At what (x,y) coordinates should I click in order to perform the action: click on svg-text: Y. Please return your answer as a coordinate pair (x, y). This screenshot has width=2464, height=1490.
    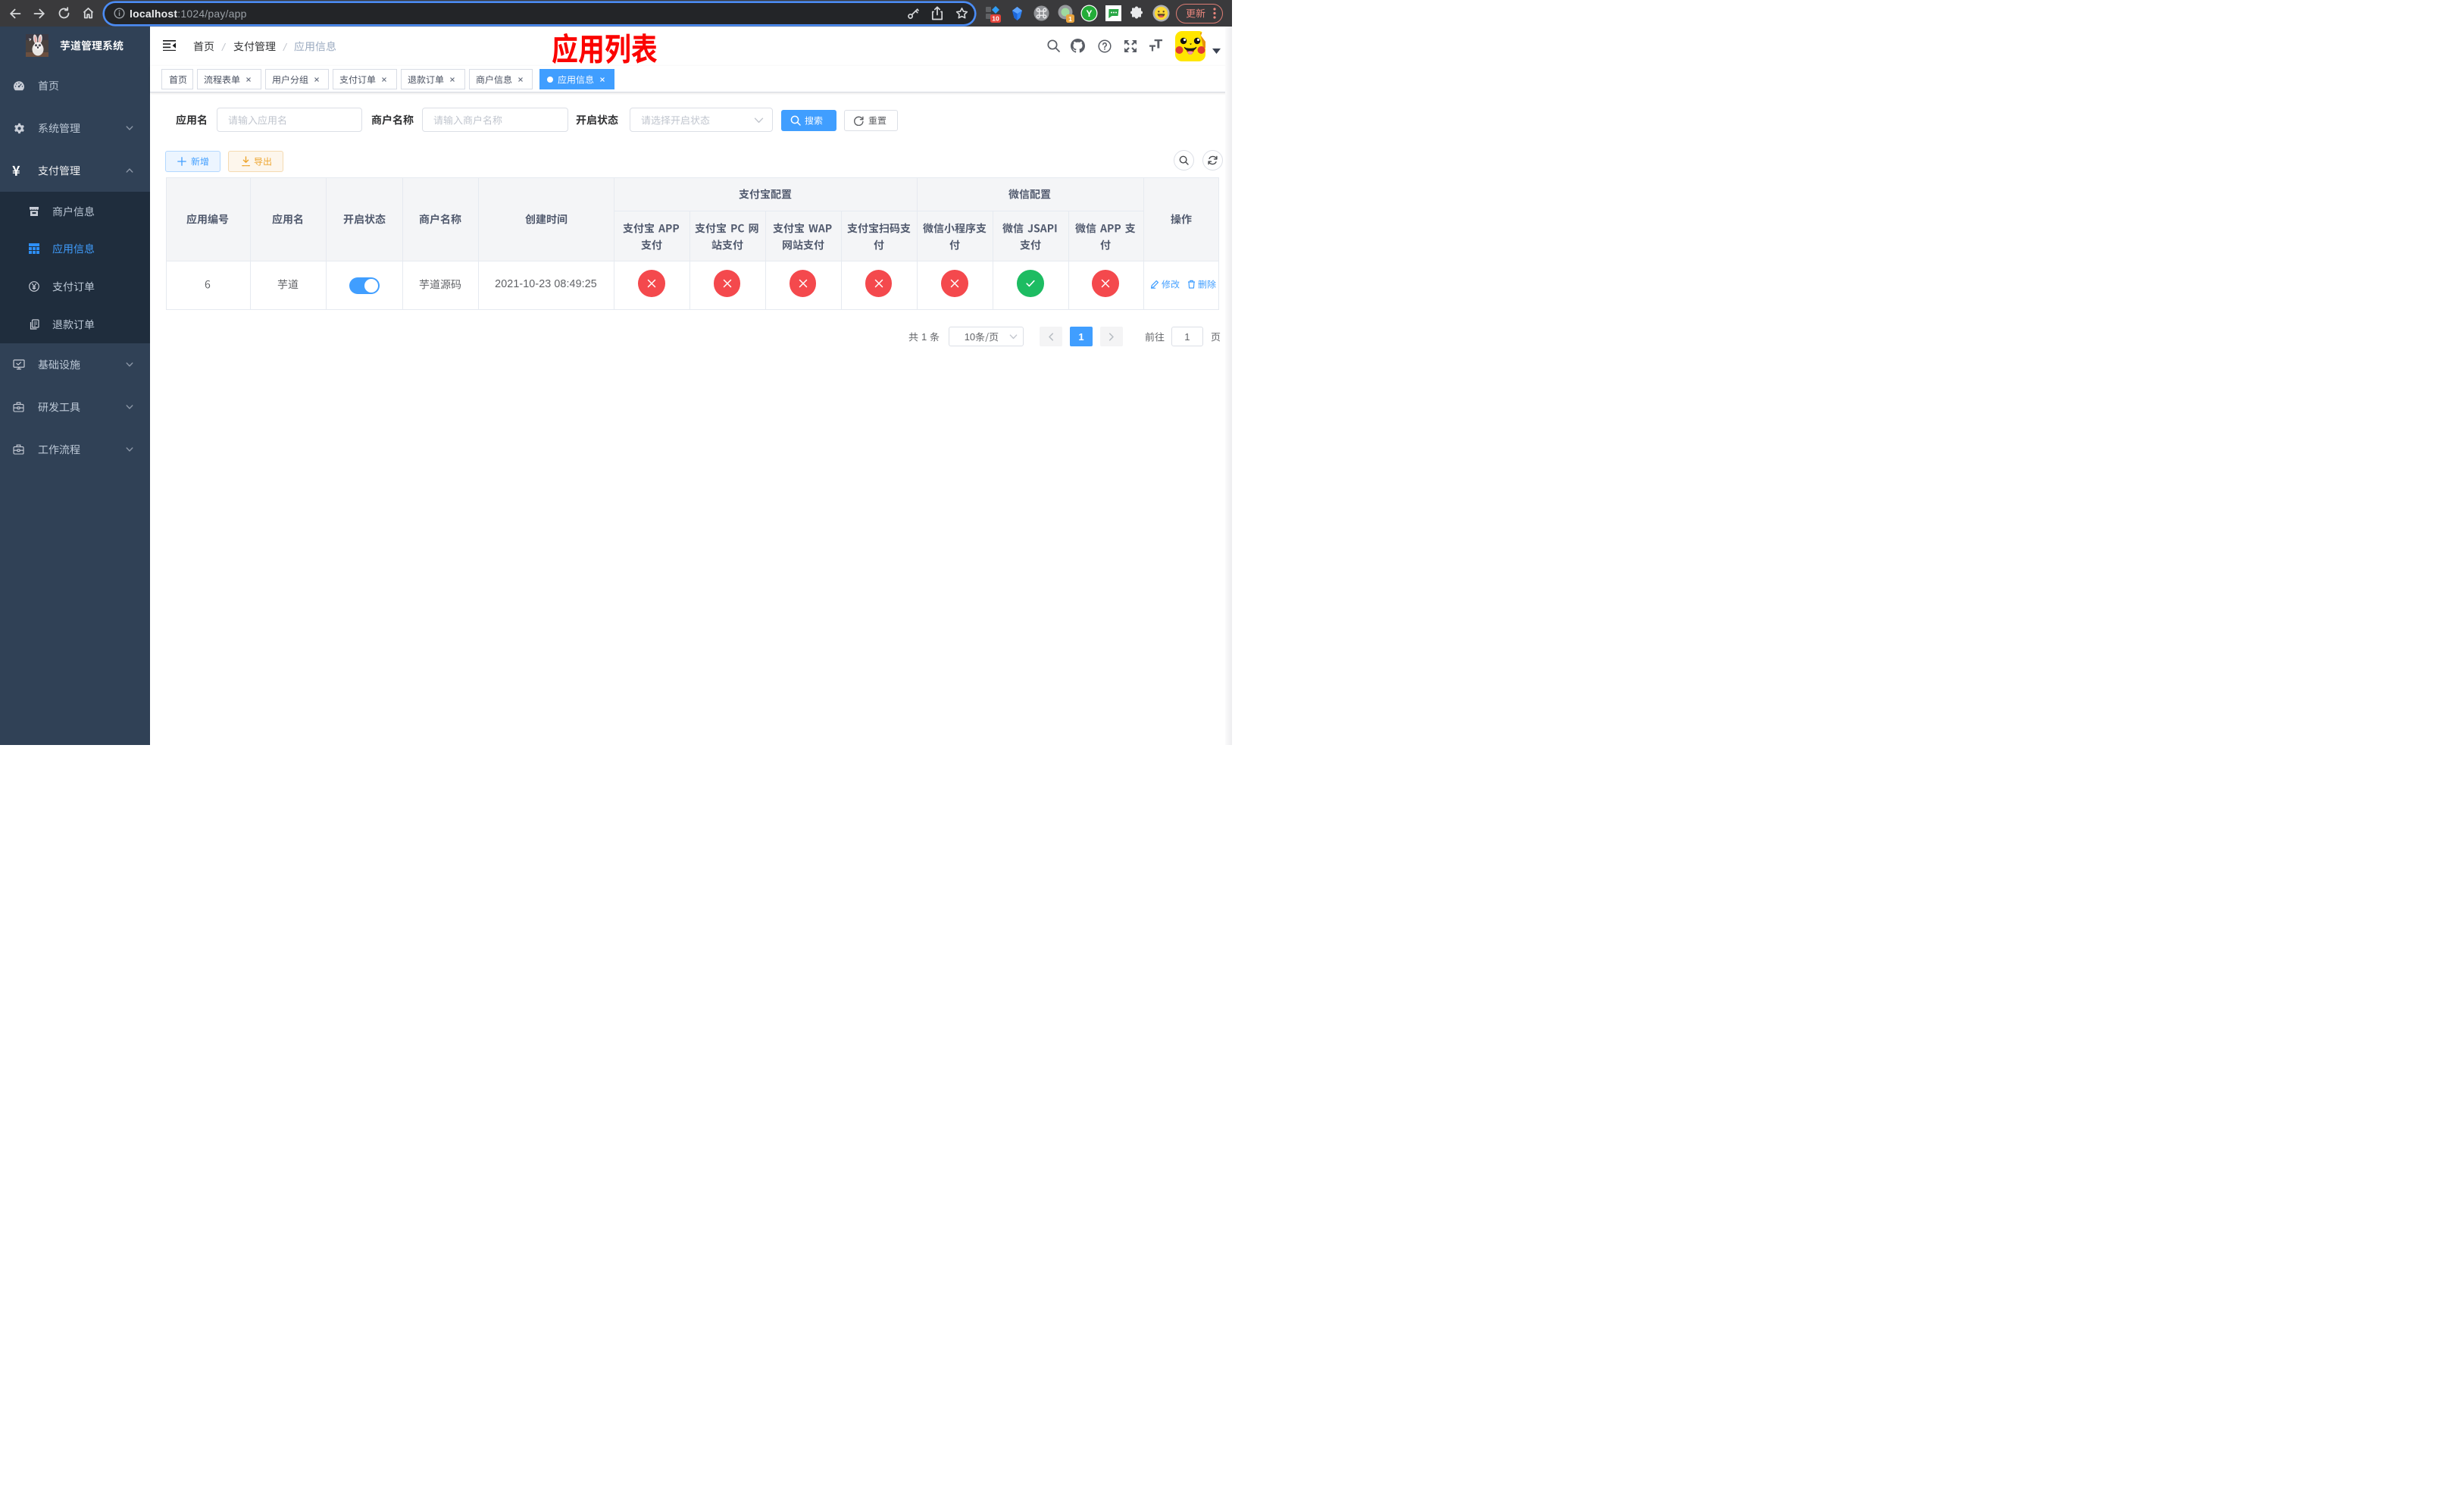
    Looking at the image, I should click on (1089, 14).